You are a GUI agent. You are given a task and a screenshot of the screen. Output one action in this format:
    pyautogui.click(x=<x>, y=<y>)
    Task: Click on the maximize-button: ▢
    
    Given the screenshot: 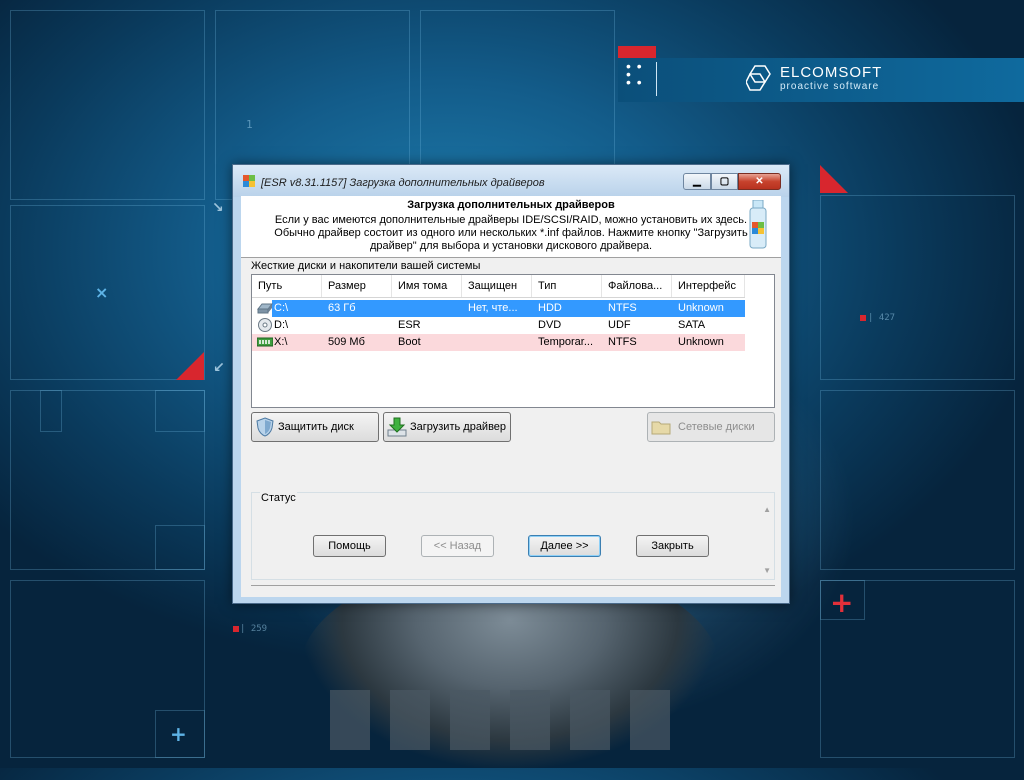 What is the action you would take?
    pyautogui.click(x=724, y=181)
    